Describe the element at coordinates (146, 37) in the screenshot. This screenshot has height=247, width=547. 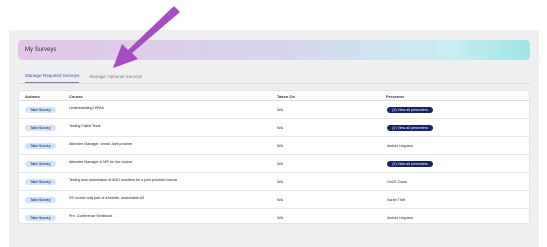
I see `arrow-pointer-icon` at that location.